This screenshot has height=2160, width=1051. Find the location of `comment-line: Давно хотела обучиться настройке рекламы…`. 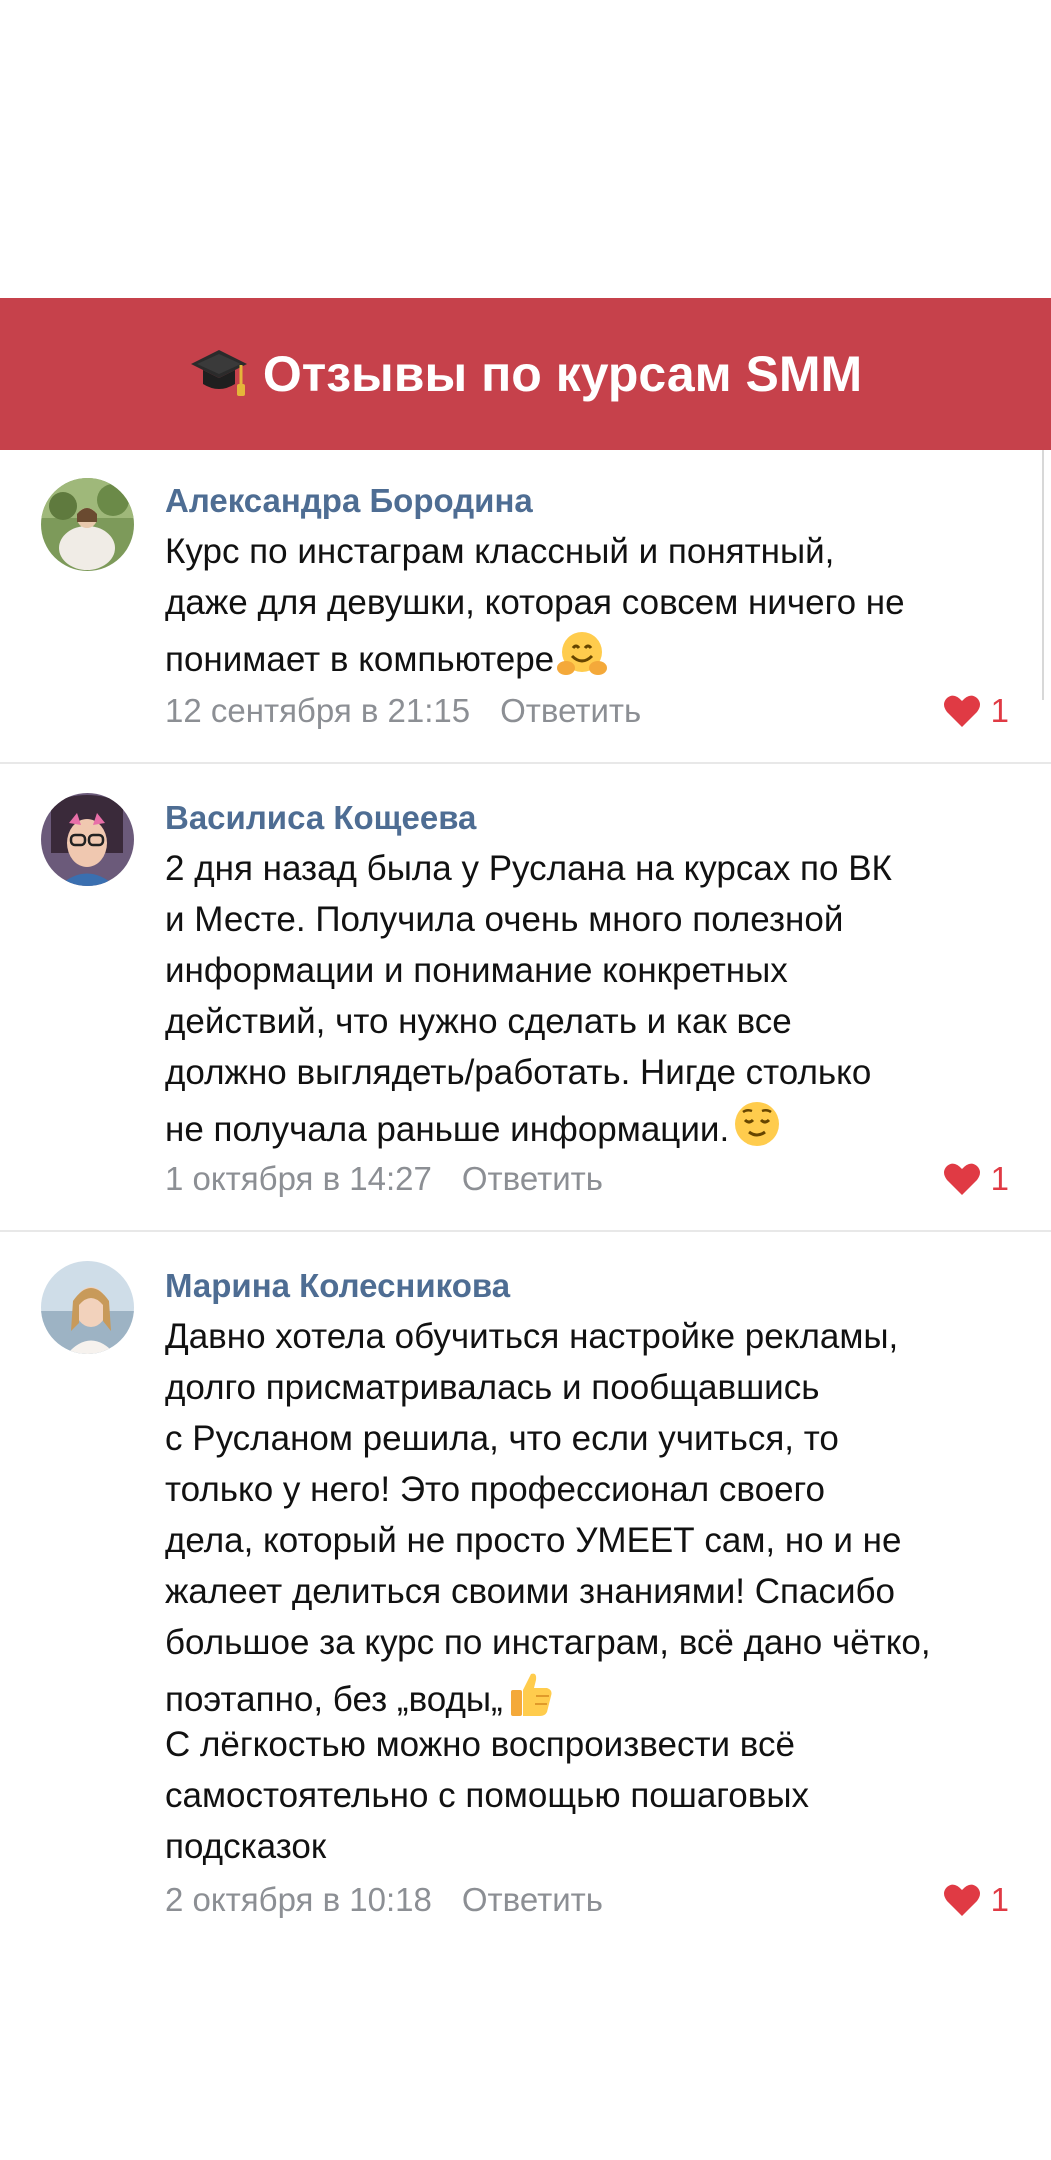

comment-line: Давно хотела обучиться настройке рекламы… is located at coordinates (532, 1336).